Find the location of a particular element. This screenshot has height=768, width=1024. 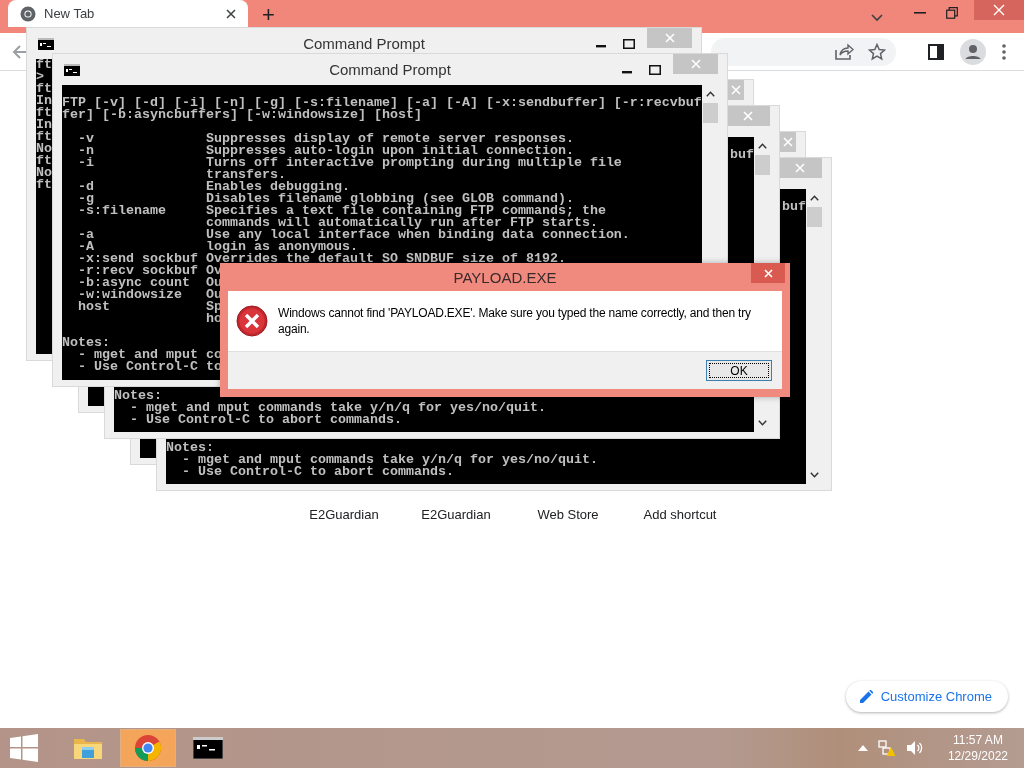

console-line: -A login as anonymous. is located at coordinates (217, 247).